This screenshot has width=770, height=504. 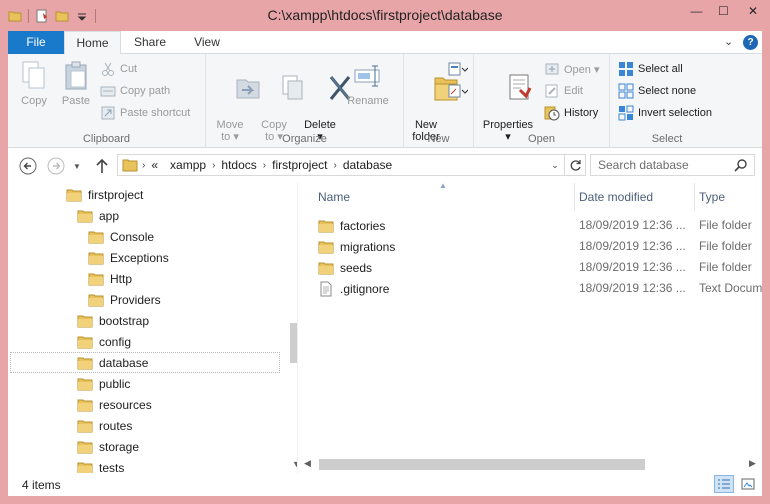 I want to click on open-icon, so click(x=552, y=69).